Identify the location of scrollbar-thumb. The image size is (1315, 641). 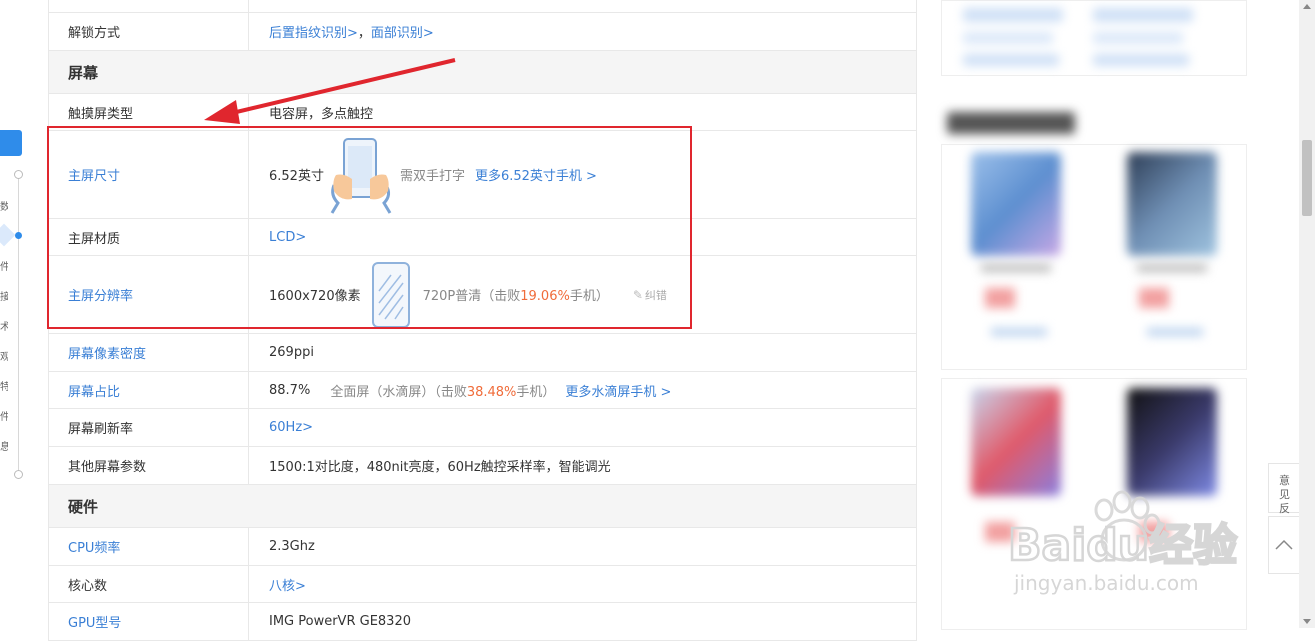
(1307, 178).